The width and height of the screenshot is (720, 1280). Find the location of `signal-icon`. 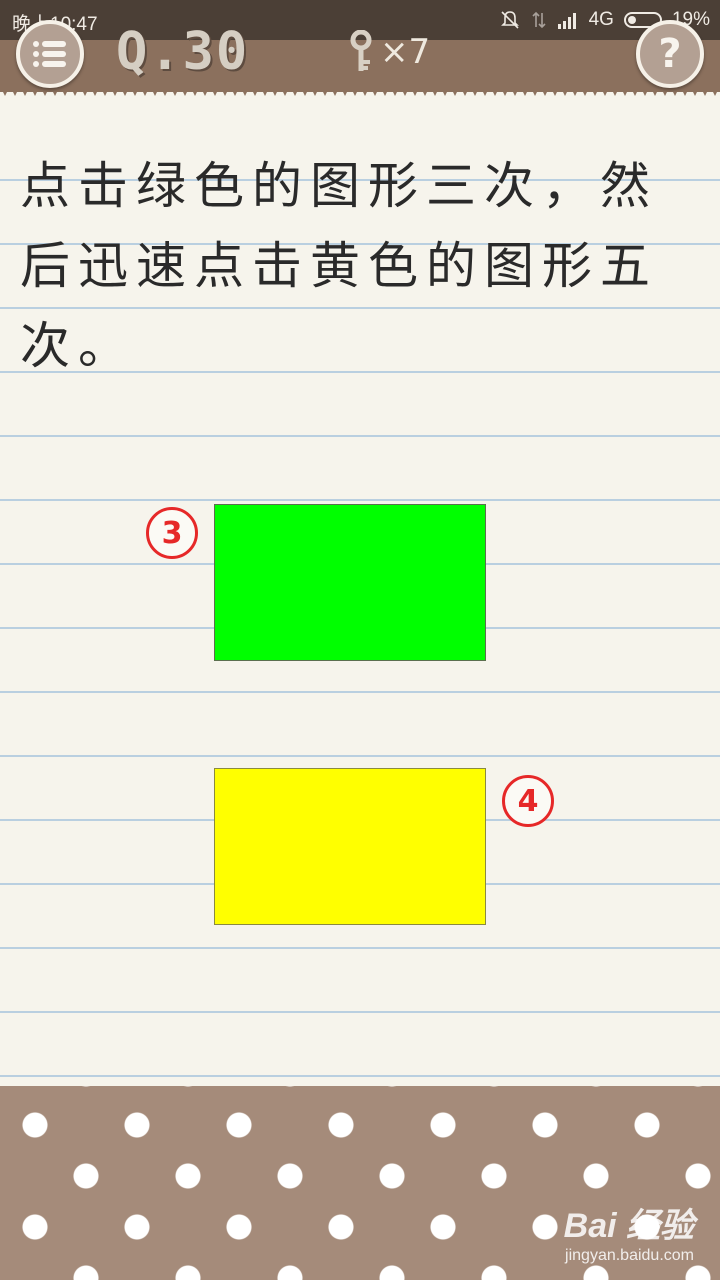

signal-icon is located at coordinates (566, 21).